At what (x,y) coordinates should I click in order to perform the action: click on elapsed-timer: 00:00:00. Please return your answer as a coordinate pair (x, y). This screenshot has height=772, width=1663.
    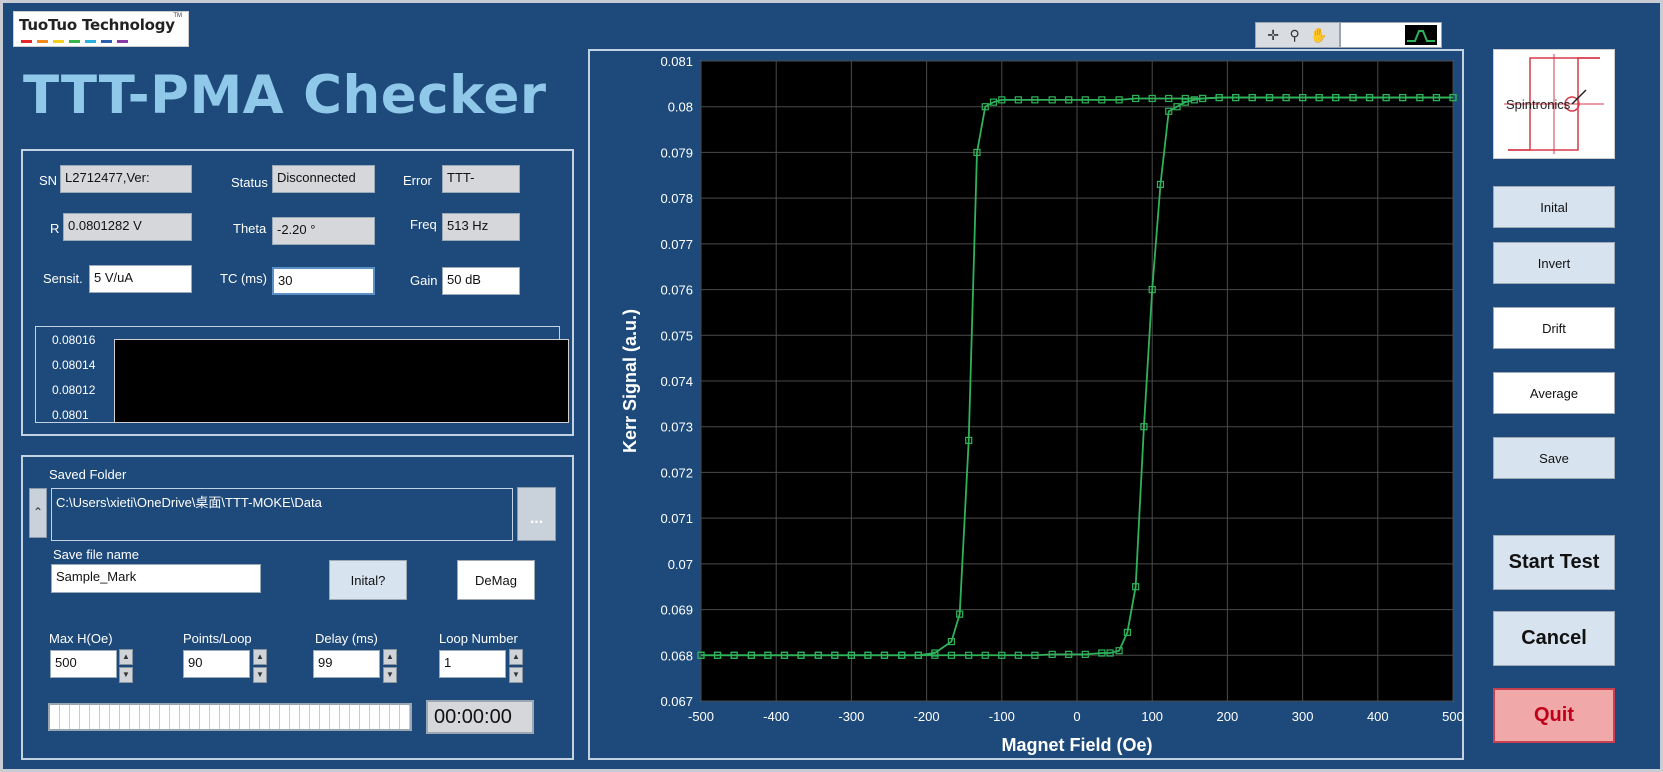
    Looking at the image, I should click on (480, 717).